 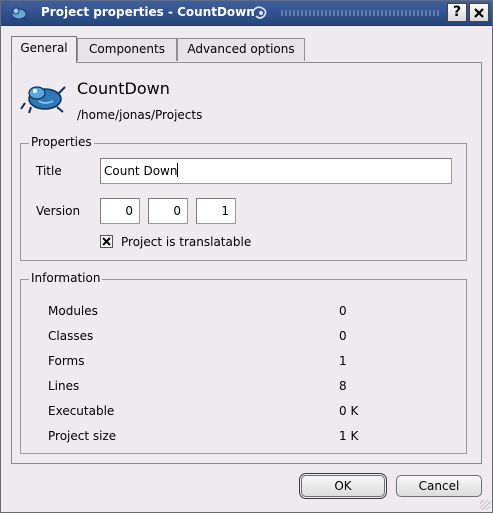 What do you see at coordinates (44, 49) in the screenshot?
I see `tab-general: General` at bounding box center [44, 49].